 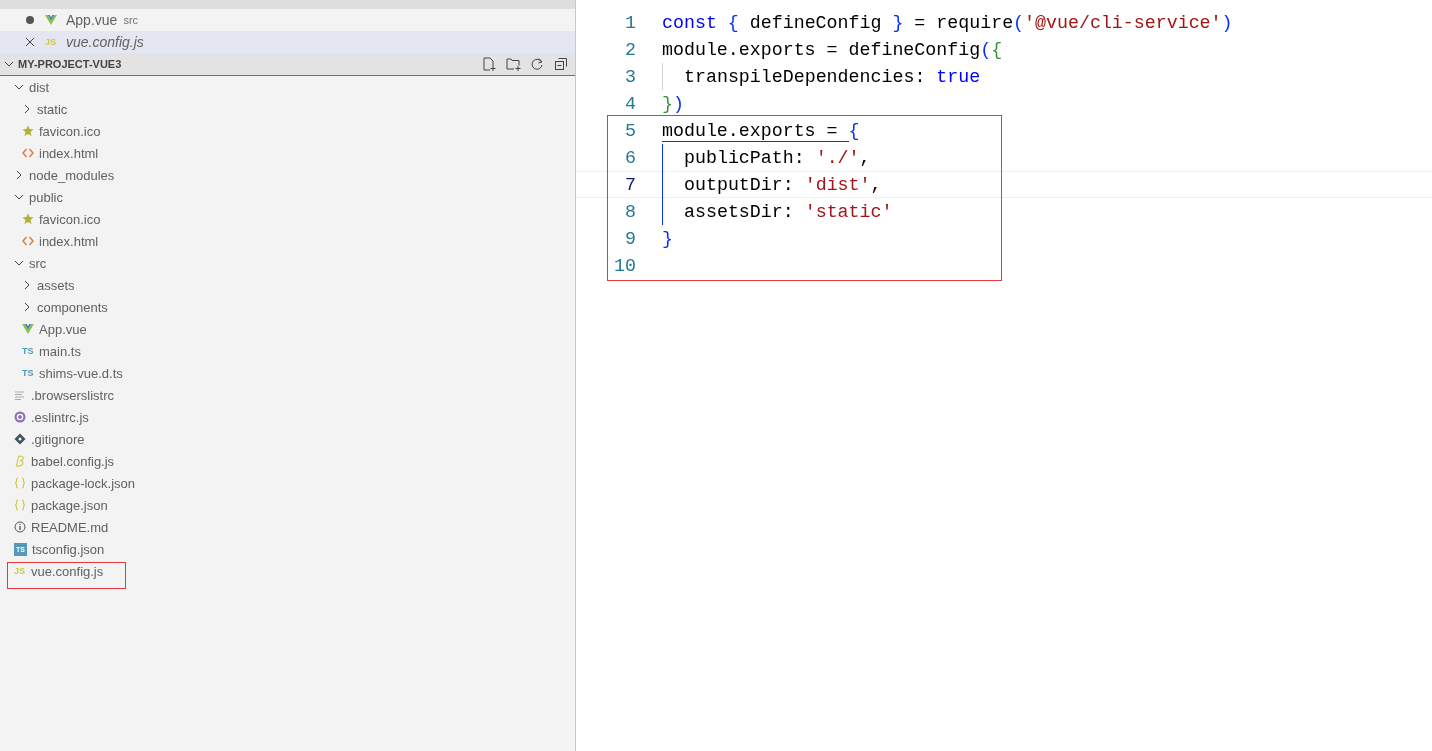 What do you see at coordinates (287, 285) in the screenshot?
I see `folder-item: assets` at bounding box center [287, 285].